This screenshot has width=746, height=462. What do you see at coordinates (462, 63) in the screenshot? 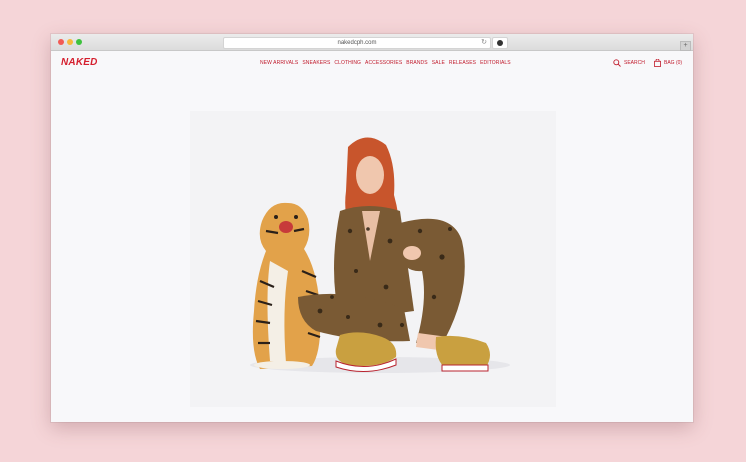
I see `nav-releases: RELEASES` at bounding box center [462, 63].